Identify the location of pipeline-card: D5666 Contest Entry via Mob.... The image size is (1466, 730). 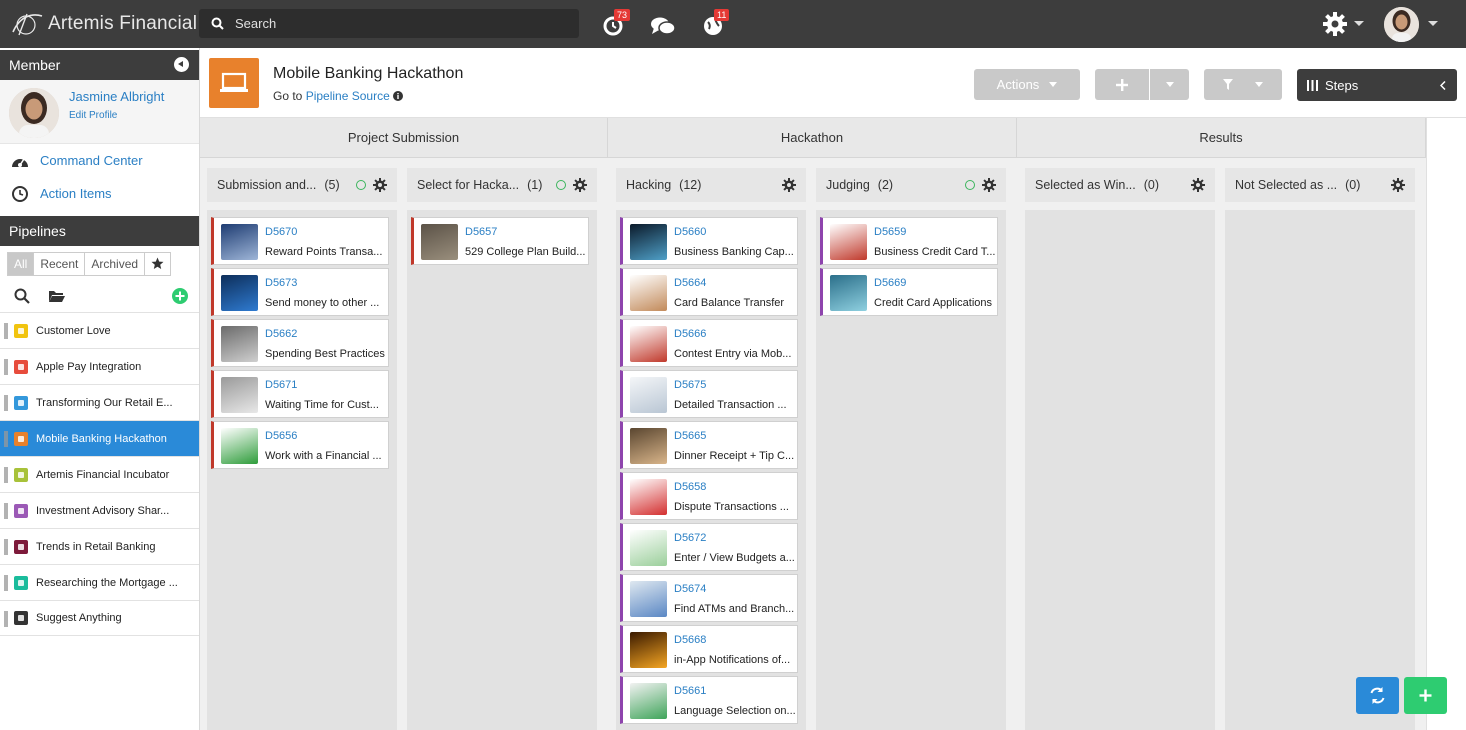
(709, 343).